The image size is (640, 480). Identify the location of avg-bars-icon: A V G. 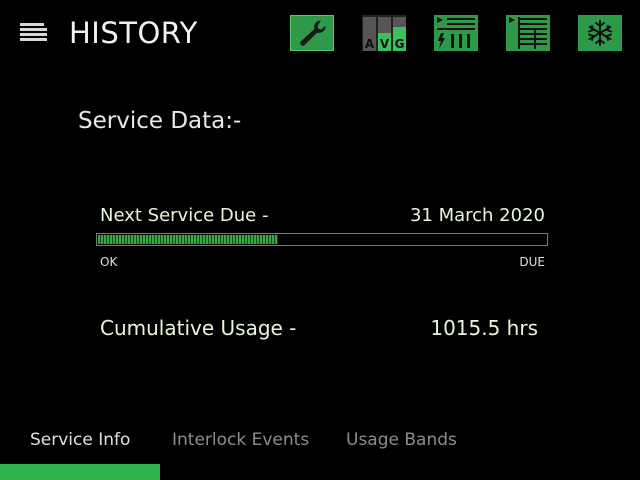
(384, 33).